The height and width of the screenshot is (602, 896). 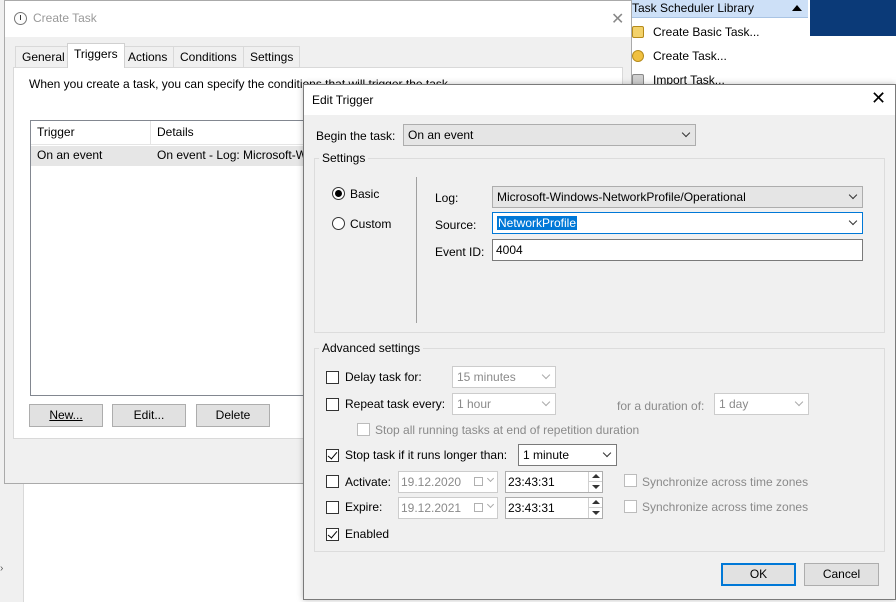 I want to click on duration-label: for a duration of:, so click(x=661, y=406).